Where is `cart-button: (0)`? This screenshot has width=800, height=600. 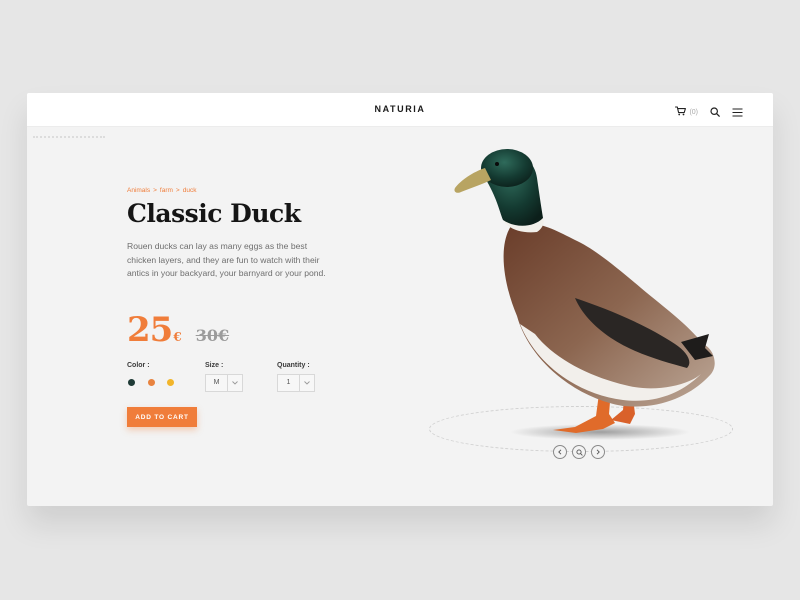 cart-button: (0) is located at coordinates (686, 112).